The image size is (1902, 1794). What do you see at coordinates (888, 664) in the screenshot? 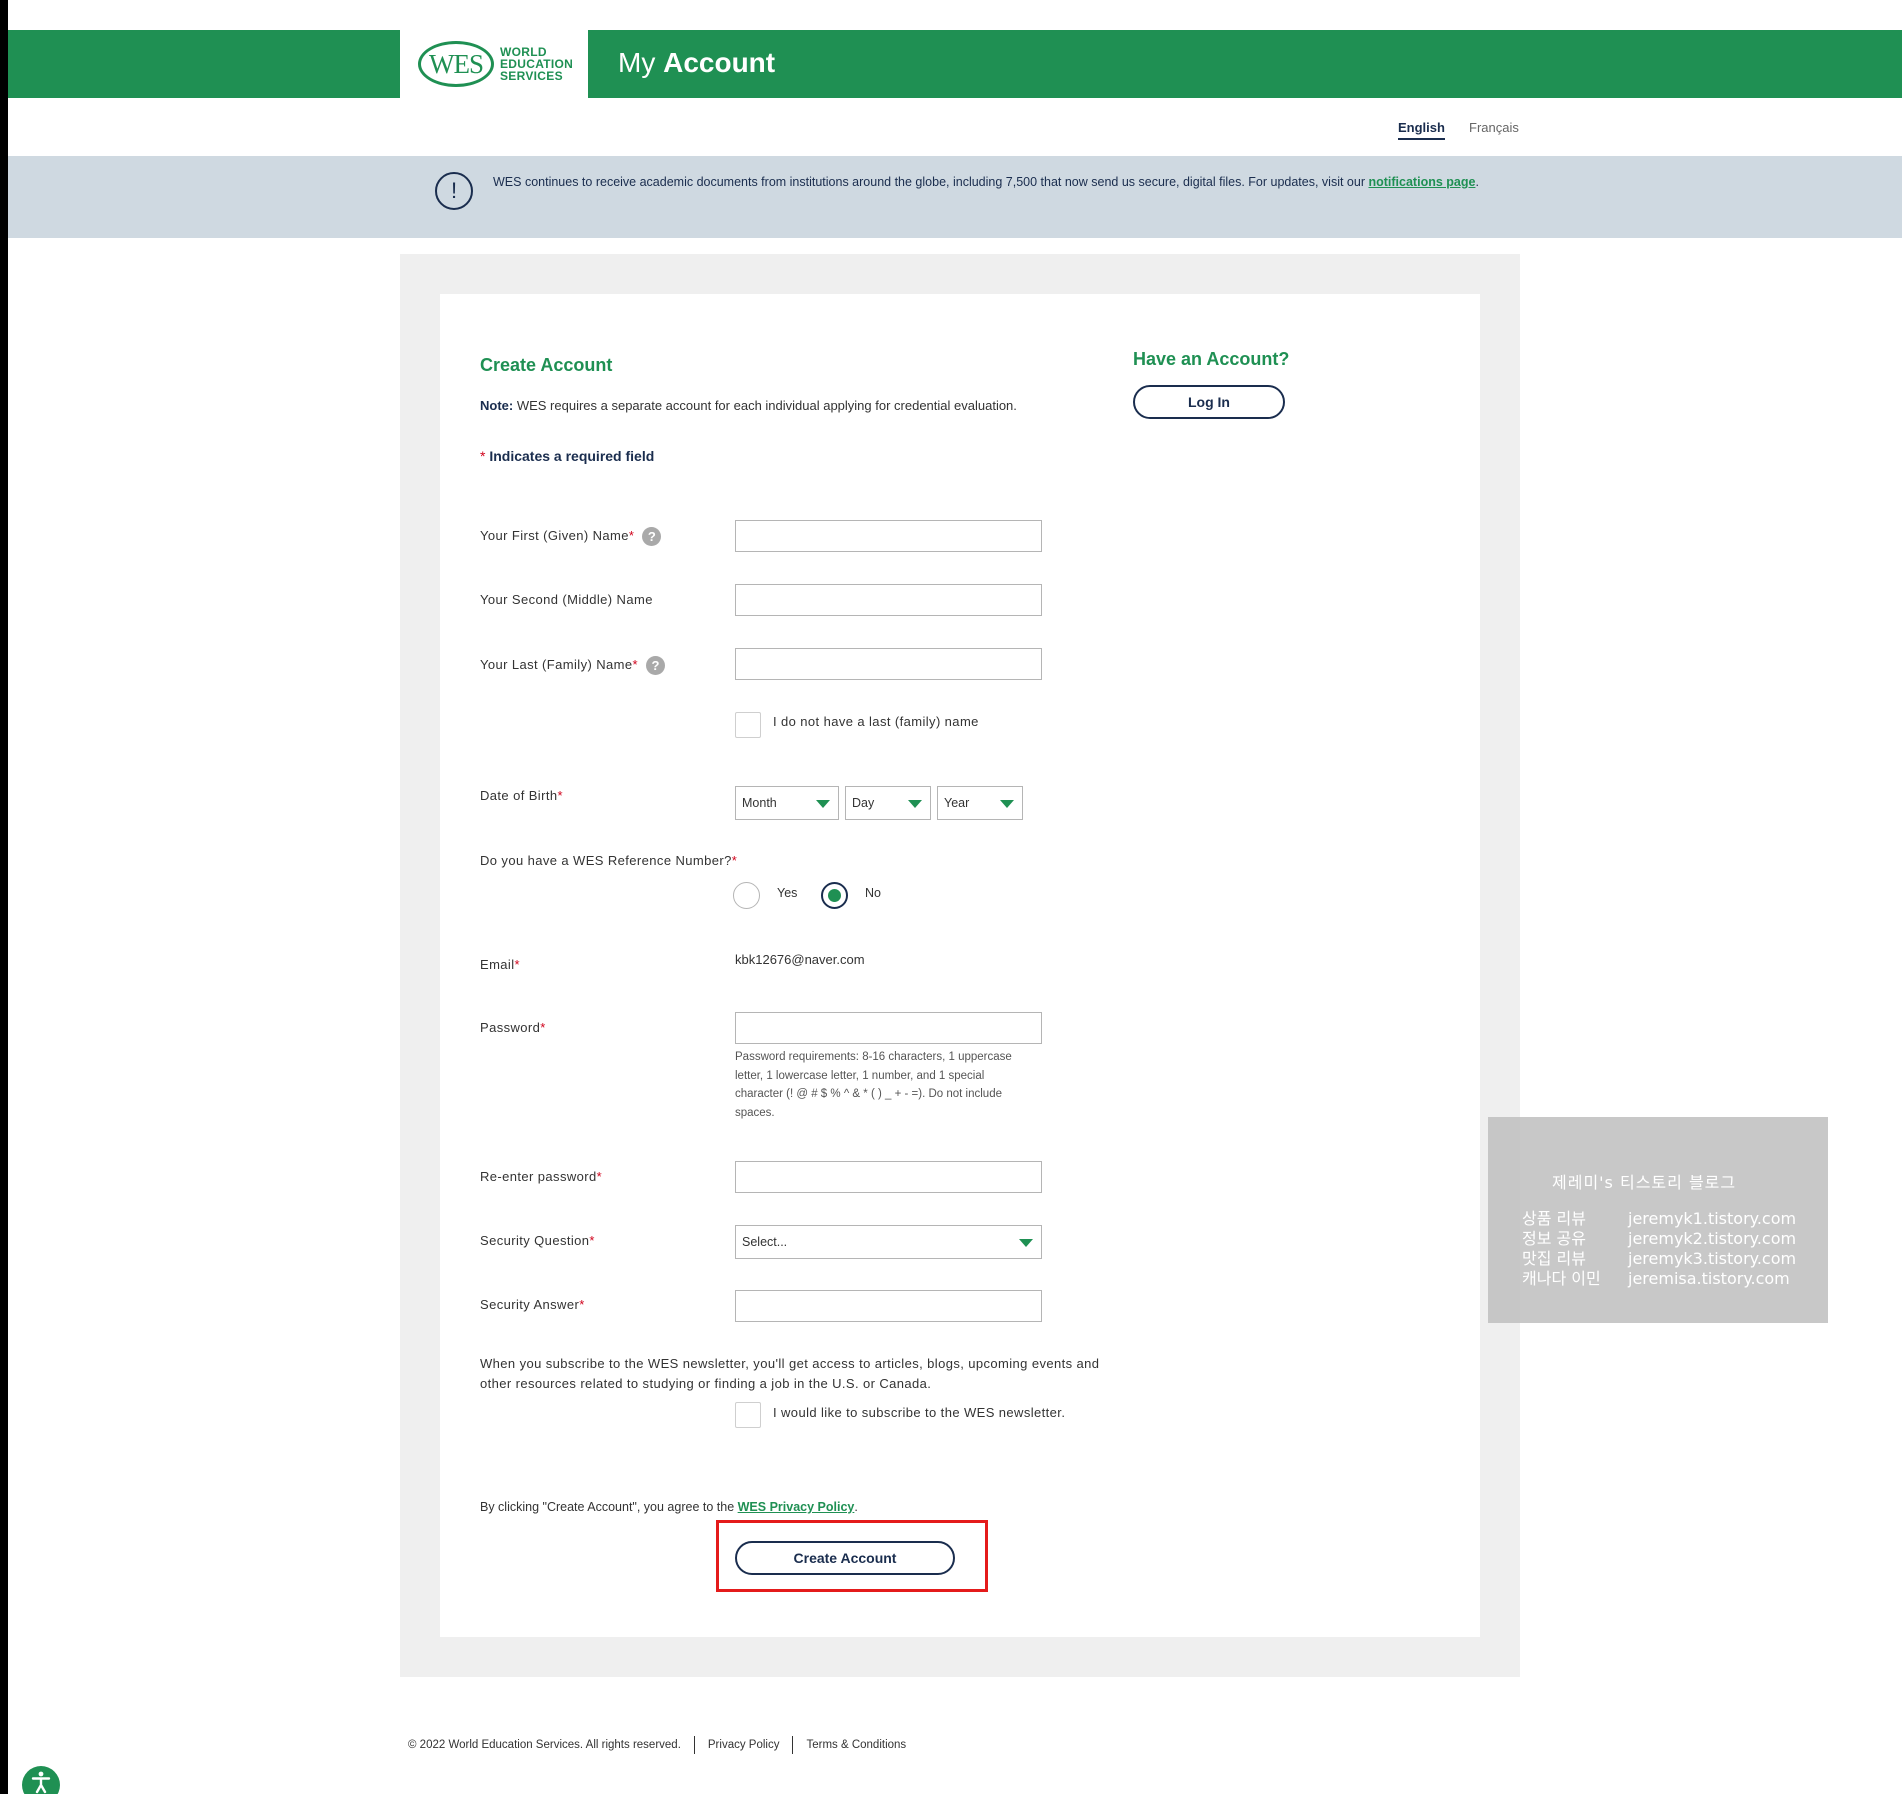
I see `last-name-input` at bounding box center [888, 664].